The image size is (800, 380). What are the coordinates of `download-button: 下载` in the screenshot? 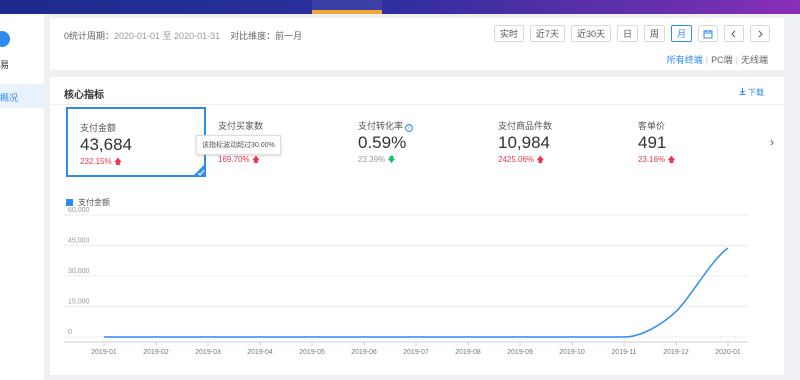 It's located at (751, 92).